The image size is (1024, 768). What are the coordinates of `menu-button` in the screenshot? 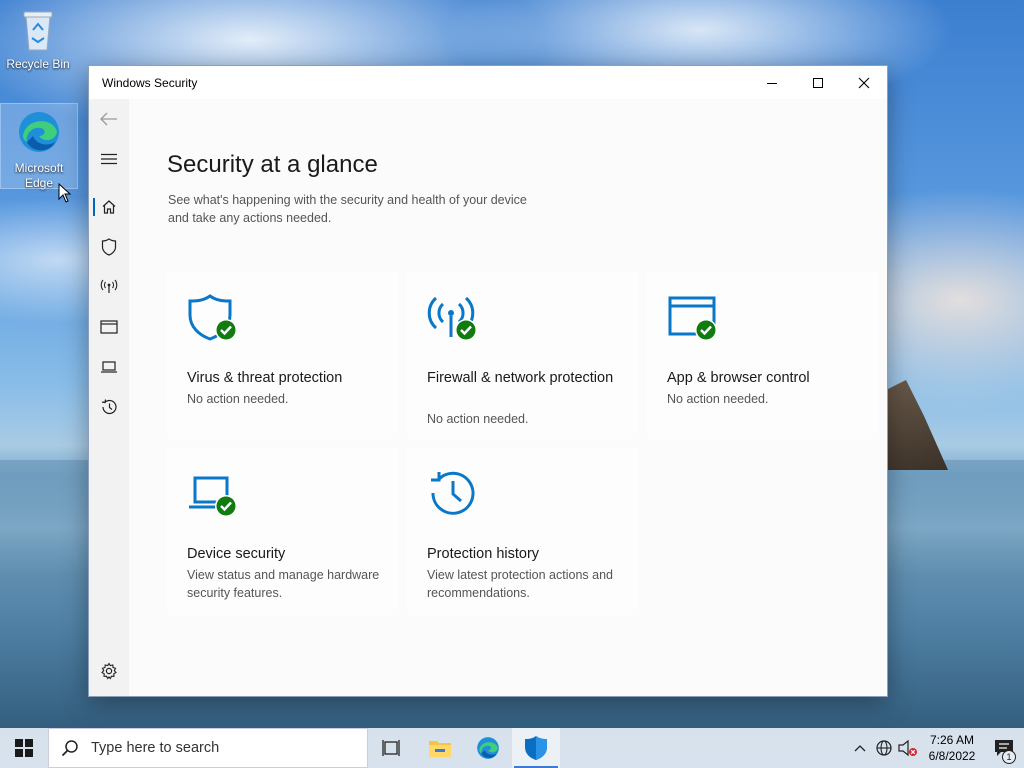 It's located at (109, 159).